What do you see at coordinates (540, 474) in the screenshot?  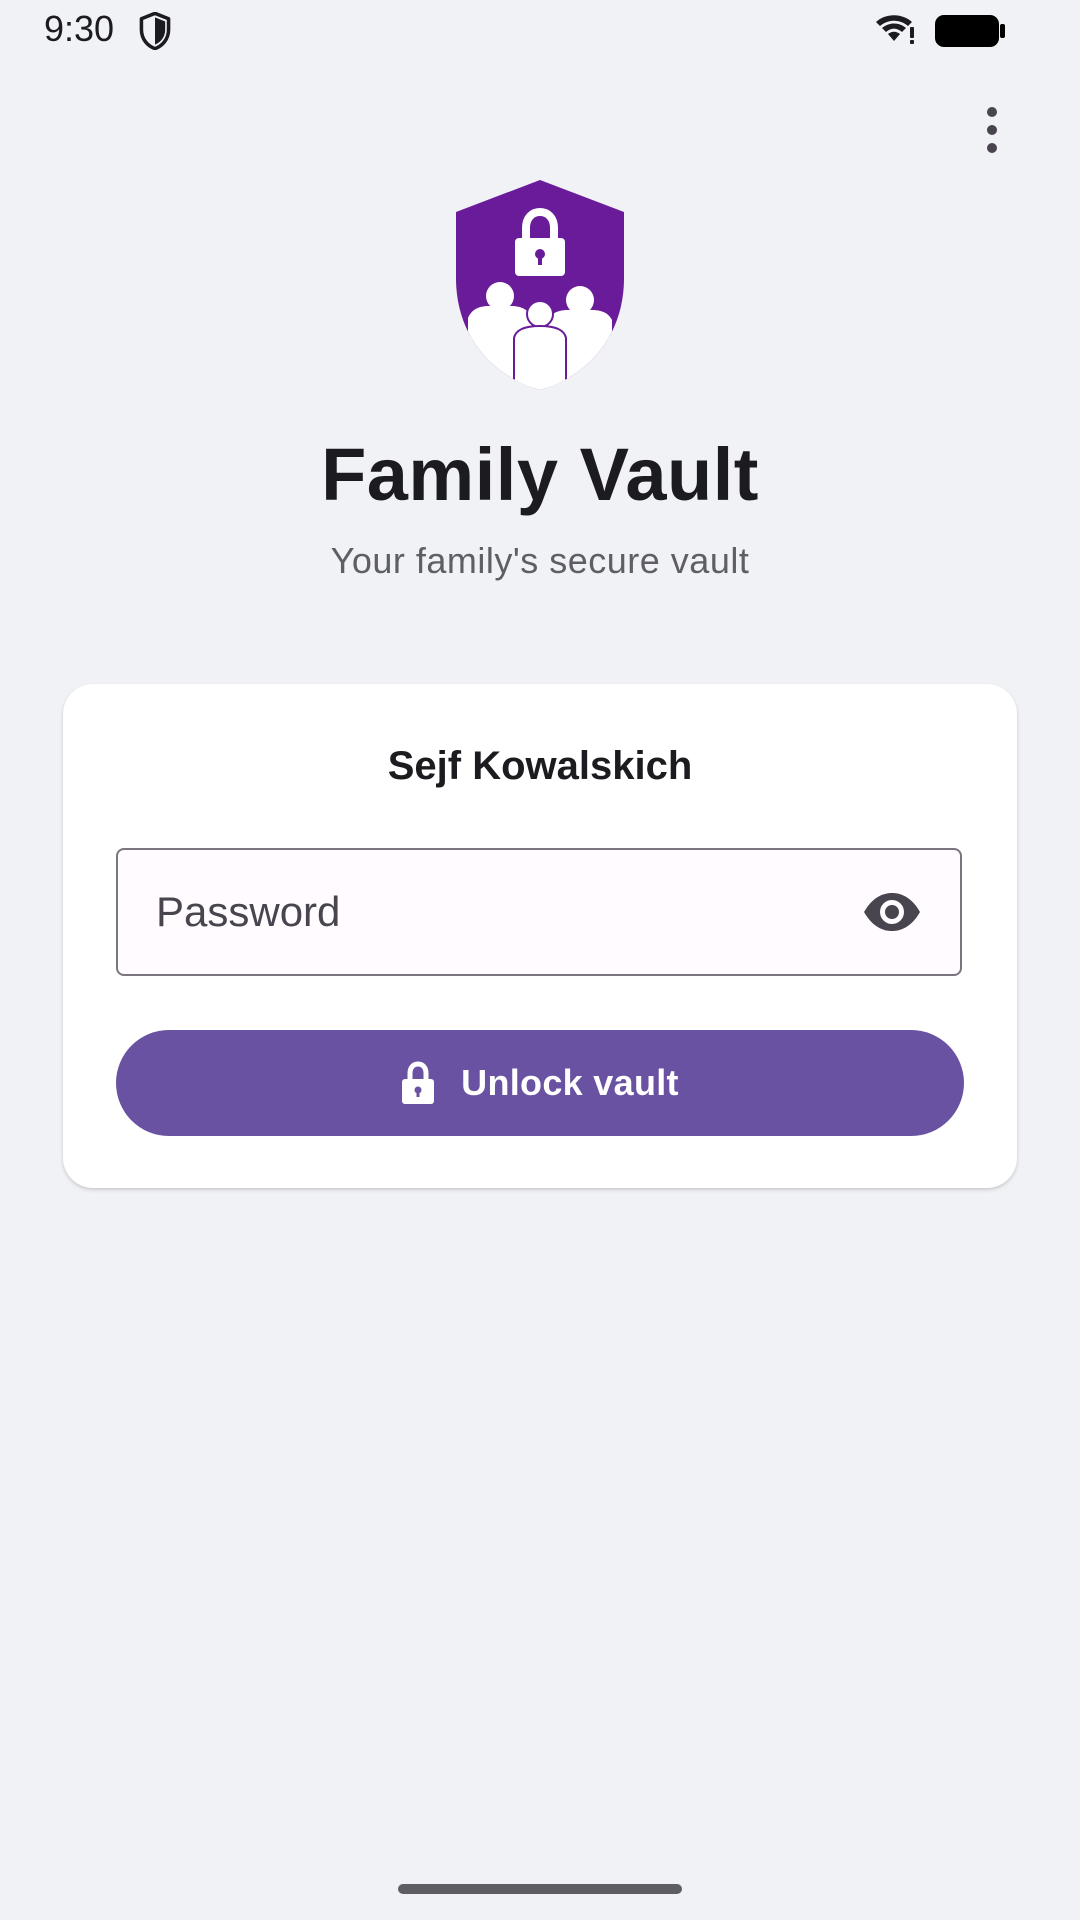 I see `app-title: Family Vault` at bounding box center [540, 474].